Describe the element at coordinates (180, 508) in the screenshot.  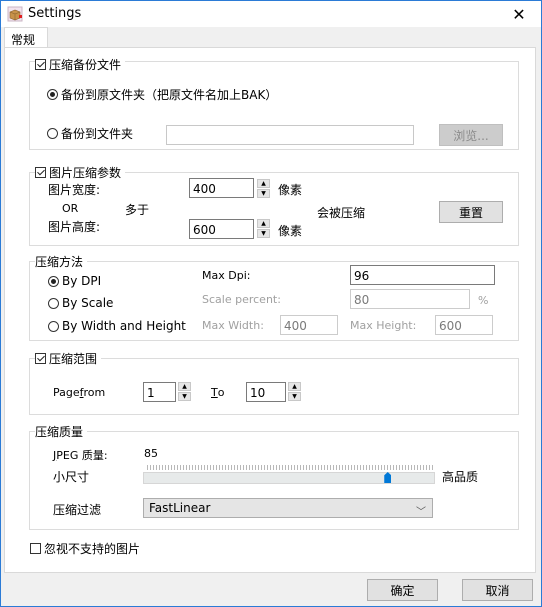
I see `filter-selected-value: FastLinear` at that location.